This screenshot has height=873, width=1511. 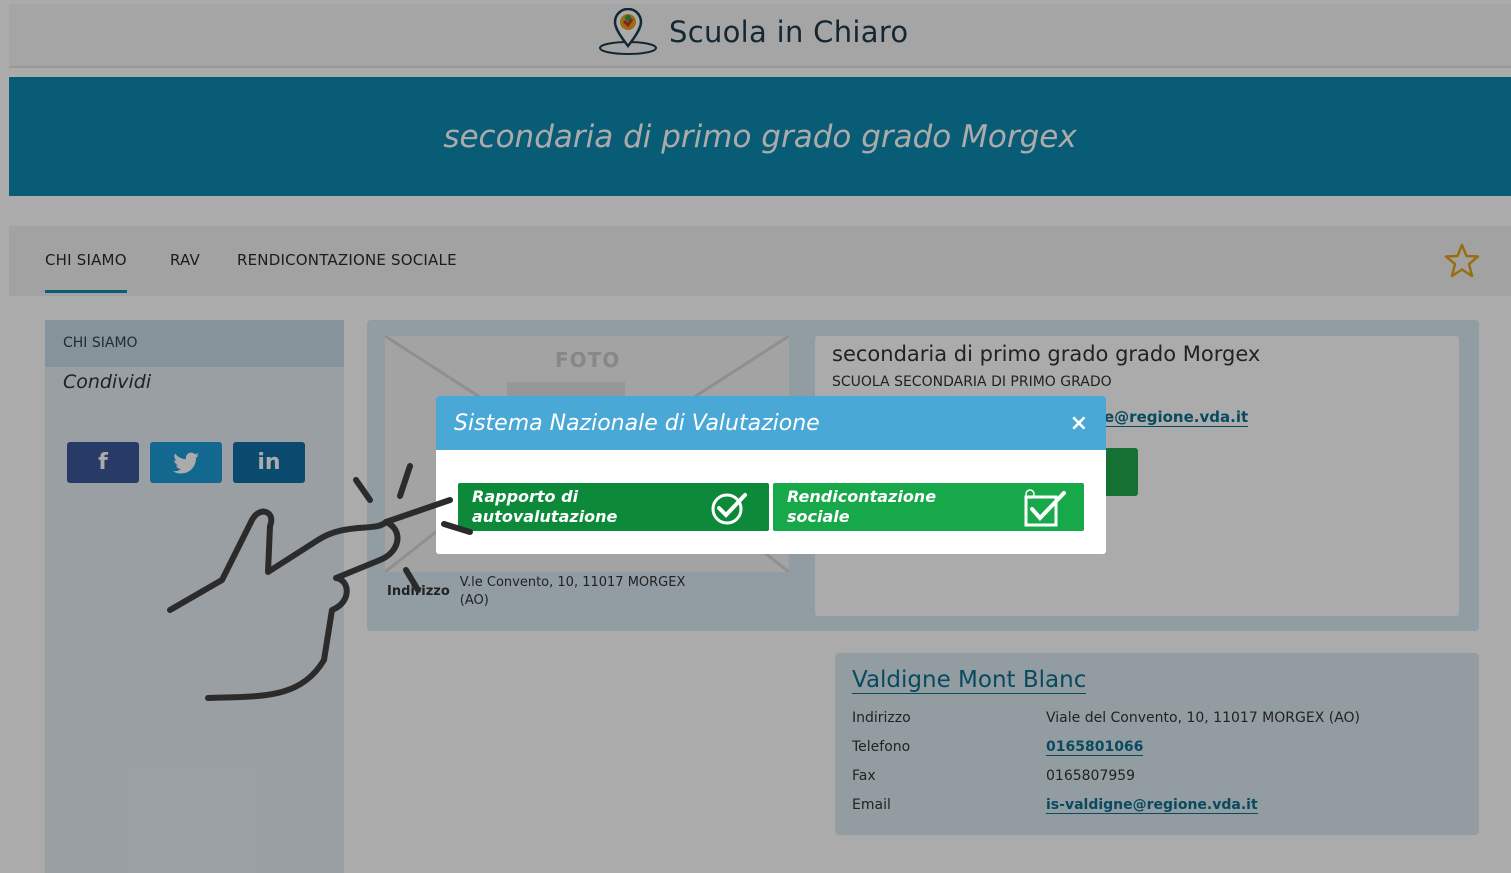 I want to click on label-line: Rendicontazione, so click(x=862, y=496).